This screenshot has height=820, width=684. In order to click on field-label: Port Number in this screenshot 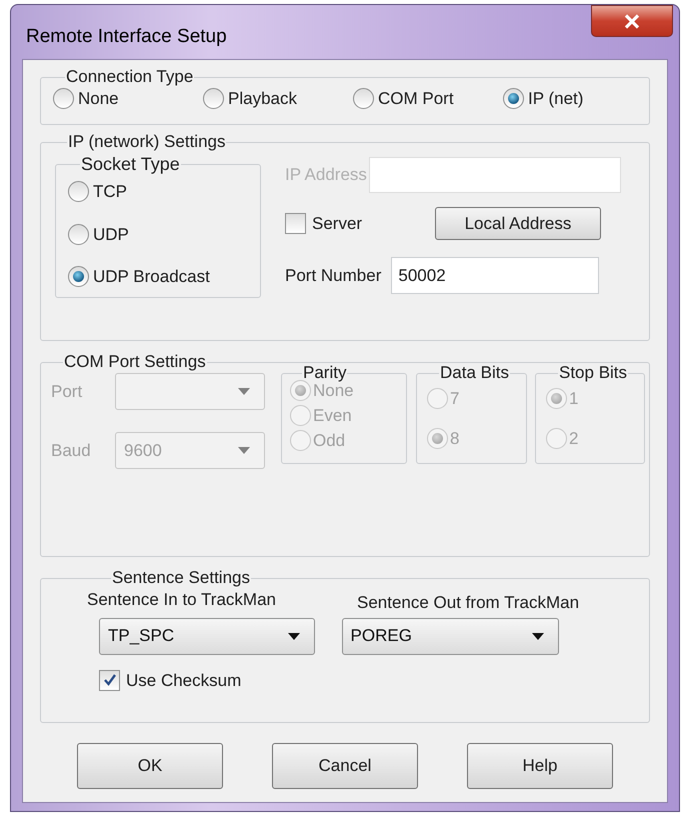, I will do `click(333, 275)`.